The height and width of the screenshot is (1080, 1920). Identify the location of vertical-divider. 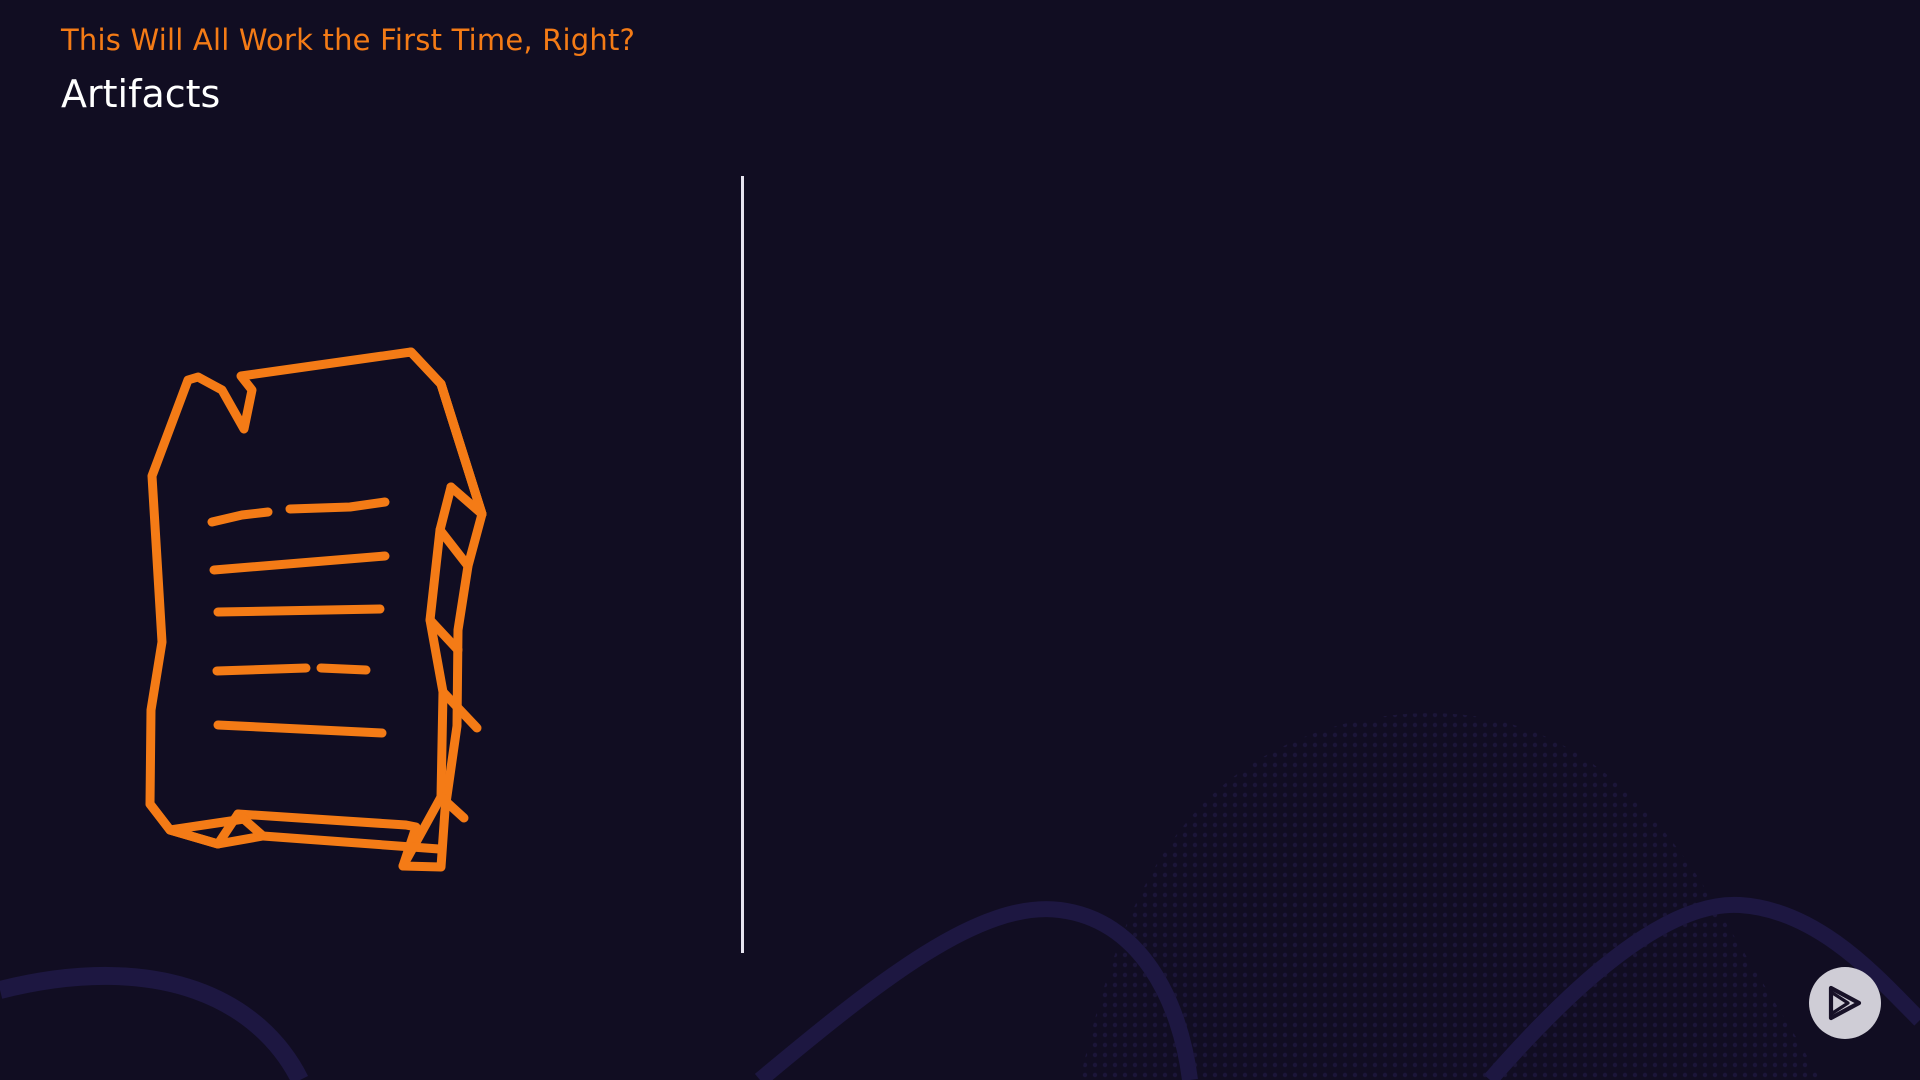
(742, 564).